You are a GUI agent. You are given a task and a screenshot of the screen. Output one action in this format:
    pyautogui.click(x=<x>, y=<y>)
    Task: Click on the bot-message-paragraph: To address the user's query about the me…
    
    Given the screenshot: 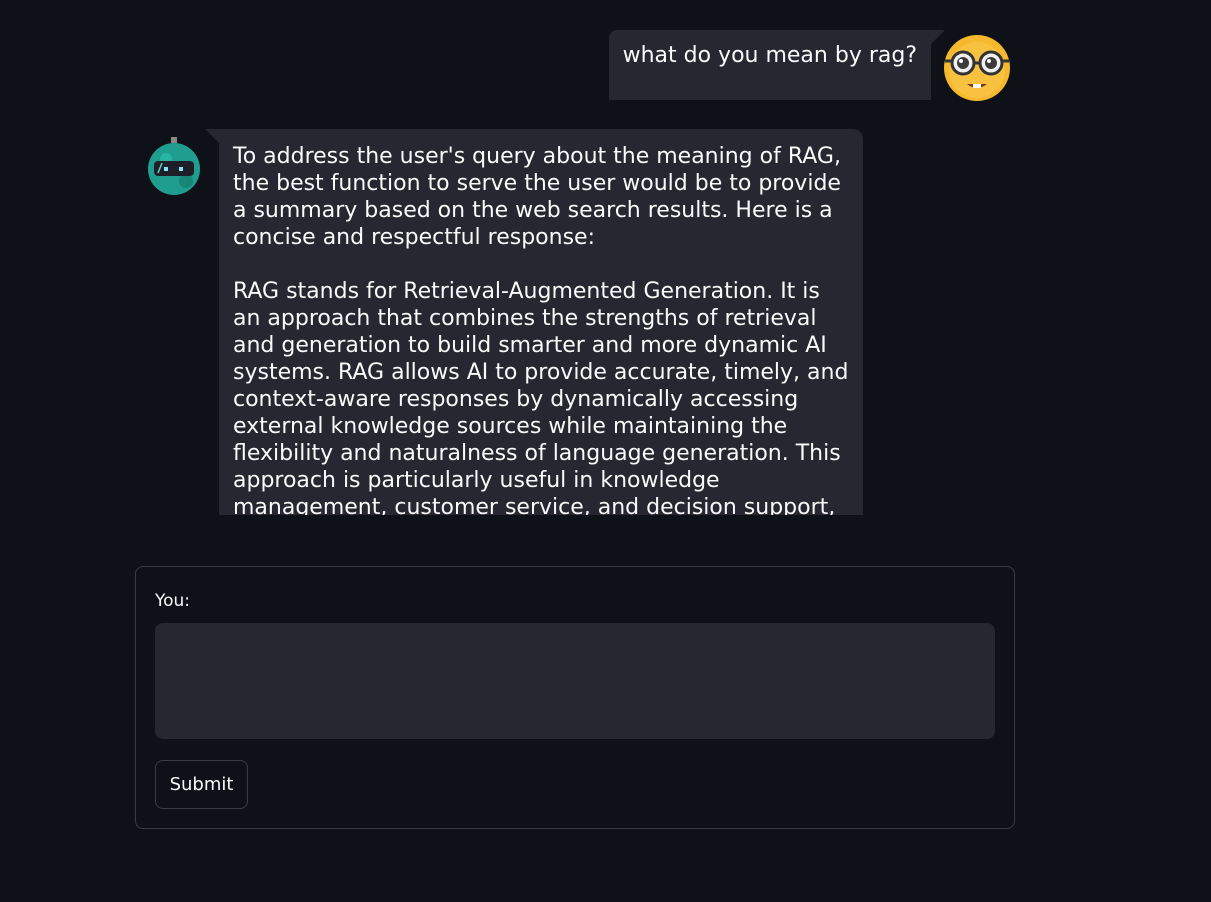 What is the action you would take?
    pyautogui.click(x=537, y=197)
    